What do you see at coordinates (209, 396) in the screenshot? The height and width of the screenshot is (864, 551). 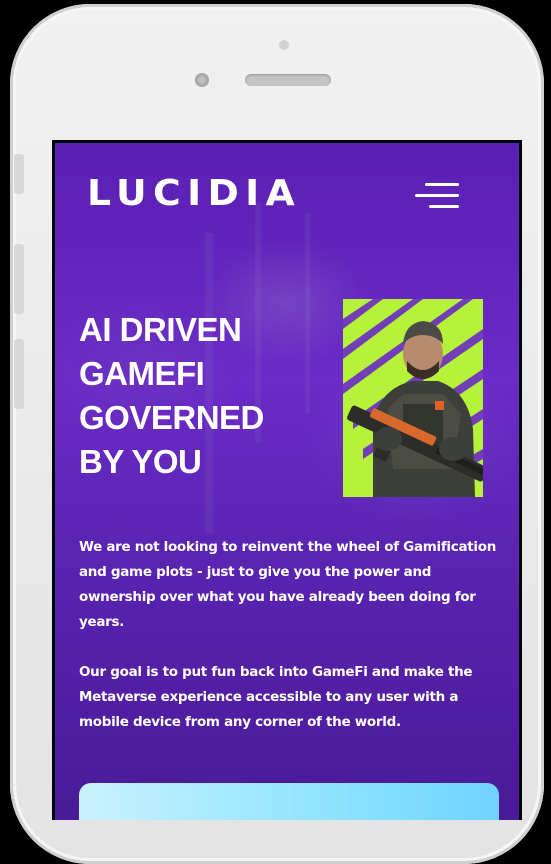 I see `hero-title: AI DRIVEN GAMEFI GOVERNED BY YOU` at bounding box center [209, 396].